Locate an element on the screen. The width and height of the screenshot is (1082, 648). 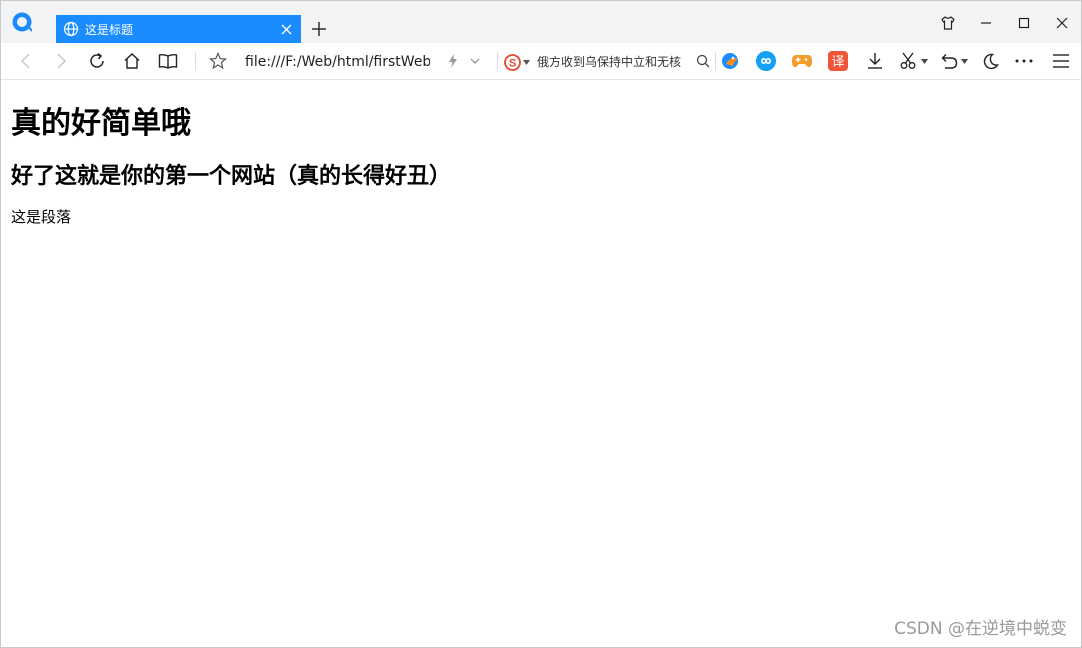
fast-mode-button is located at coordinates (453, 61).